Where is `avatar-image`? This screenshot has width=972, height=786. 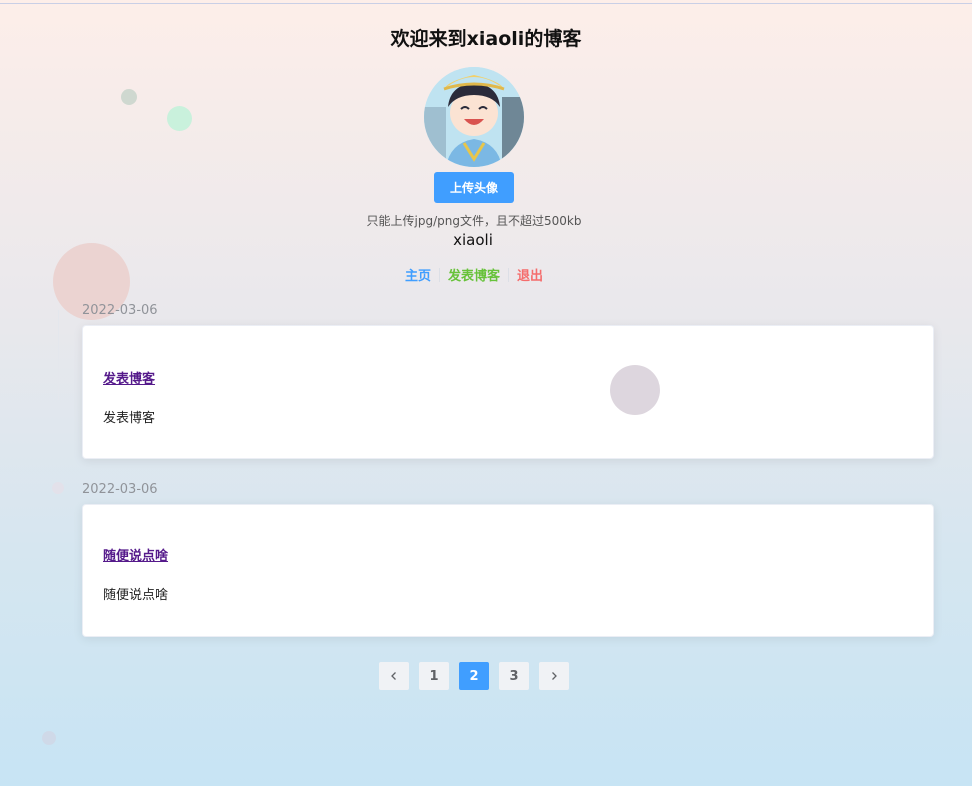
avatar-image is located at coordinates (474, 117).